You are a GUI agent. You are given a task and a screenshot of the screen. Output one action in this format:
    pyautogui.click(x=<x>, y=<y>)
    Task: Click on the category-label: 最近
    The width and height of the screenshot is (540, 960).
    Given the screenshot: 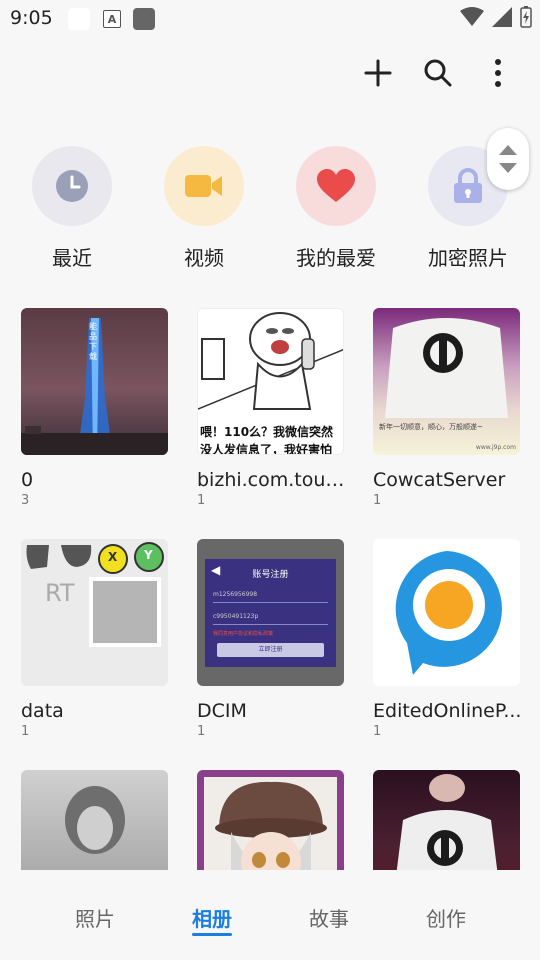 What is the action you would take?
    pyautogui.click(x=72, y=258)
    